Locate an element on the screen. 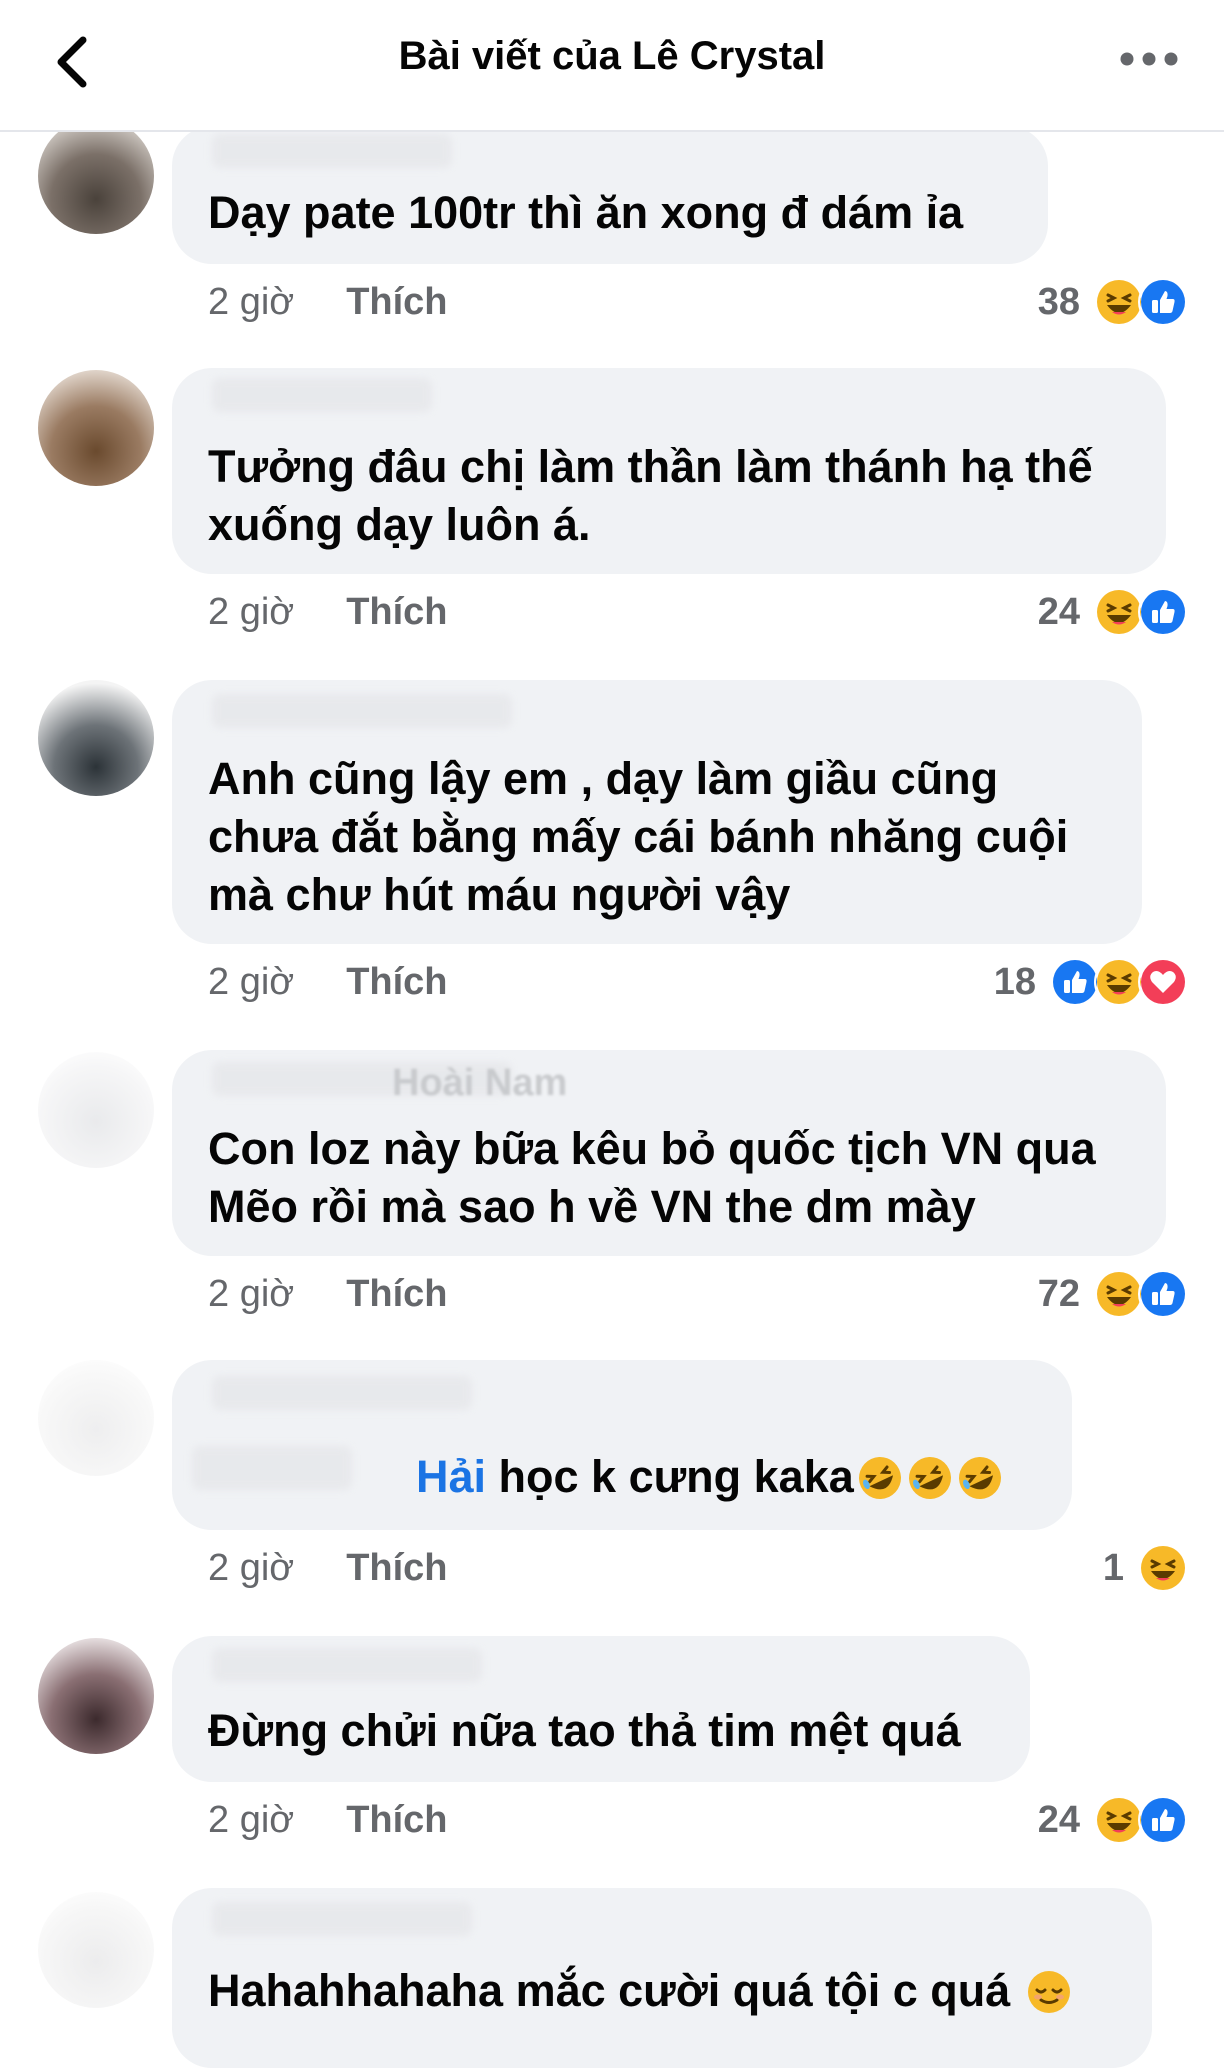 This screenshot has height=2068, width=1224. comment-text: Đừng chửi nữa tao thả tim mệt quá is located at coordinates (584, 1730).